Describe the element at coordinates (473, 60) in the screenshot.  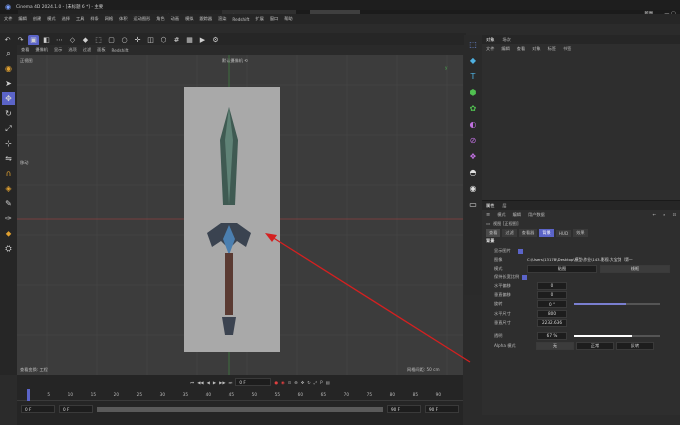
I see `cube-object-icon: ◆` at that location.